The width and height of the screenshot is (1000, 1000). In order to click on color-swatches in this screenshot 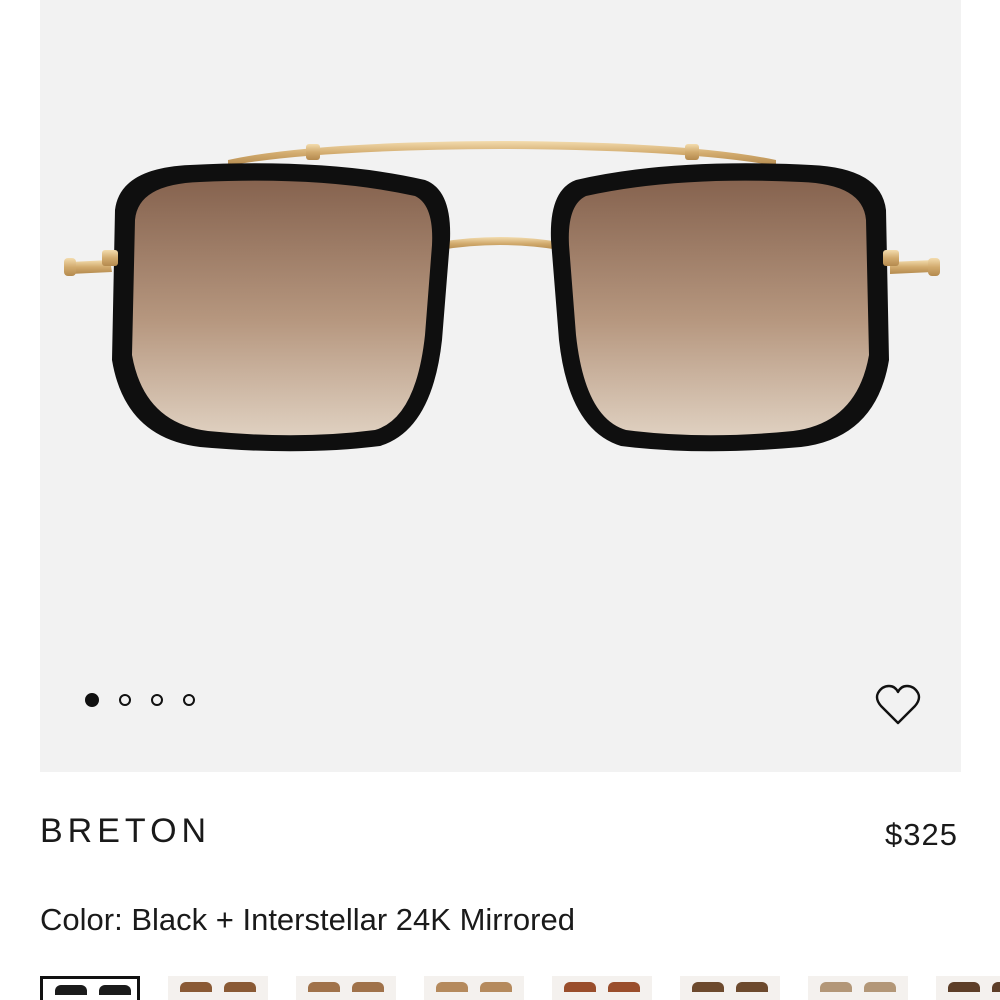, I will do `click(520, 988)`.